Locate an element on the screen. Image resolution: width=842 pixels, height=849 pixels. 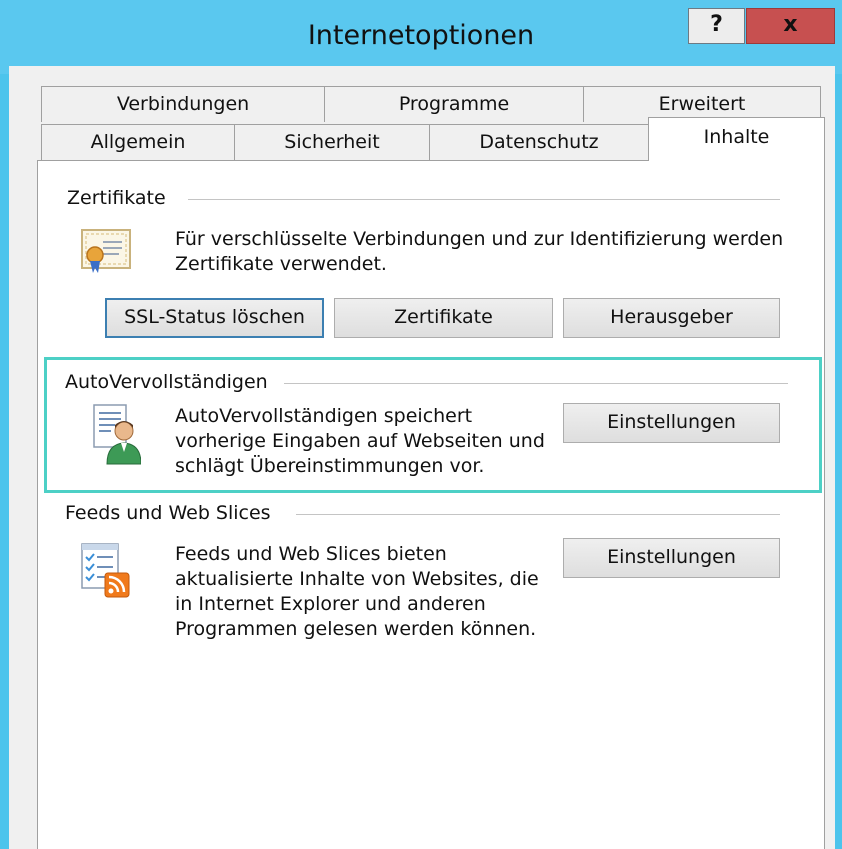
autocomplete-description-line2: vorherige Eingaben auf Webseiten und is located at coordinates (360, 441).